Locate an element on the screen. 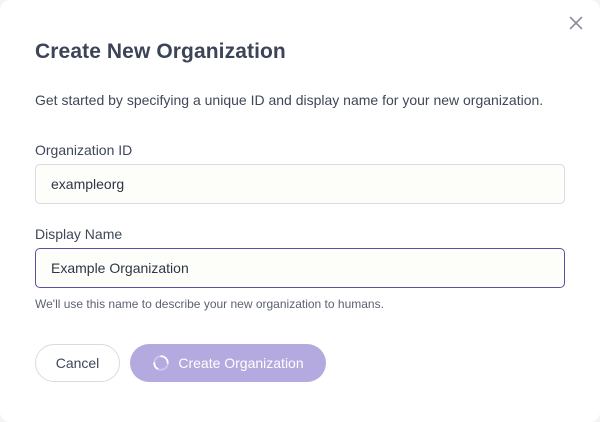 This screenshot has width=600, height=422. close-icon is located at coordinates (576, 23).